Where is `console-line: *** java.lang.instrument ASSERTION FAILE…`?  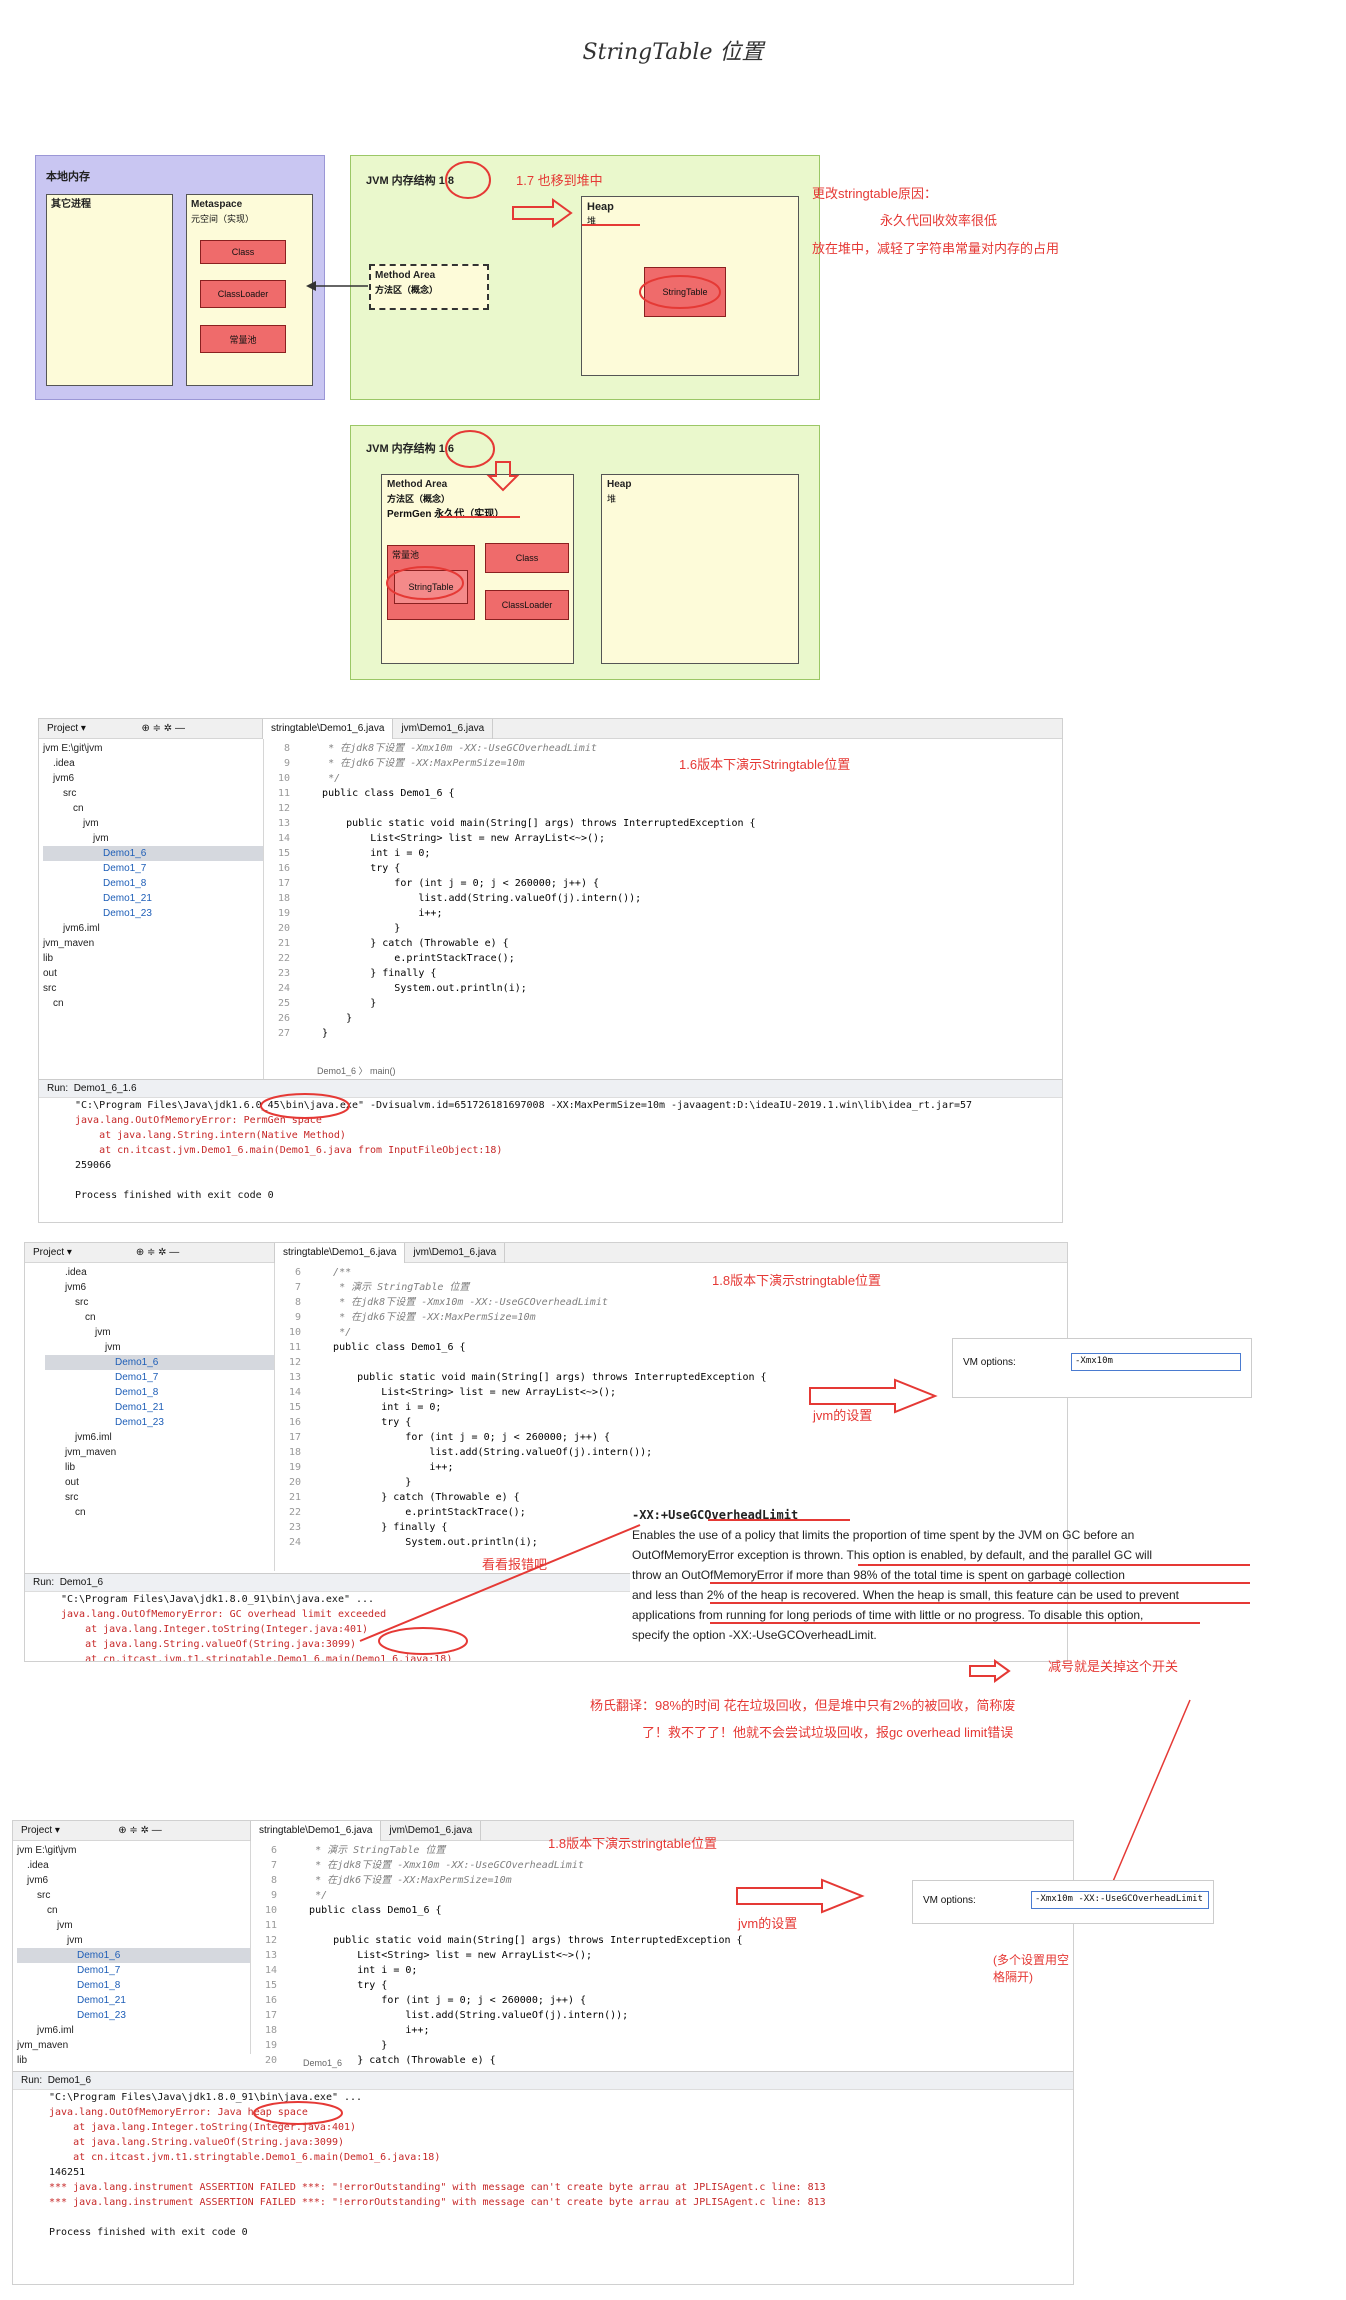 console-line: *** java.lang.instrument ASSERTION FAILE… is located at coordinates (437, 2187).